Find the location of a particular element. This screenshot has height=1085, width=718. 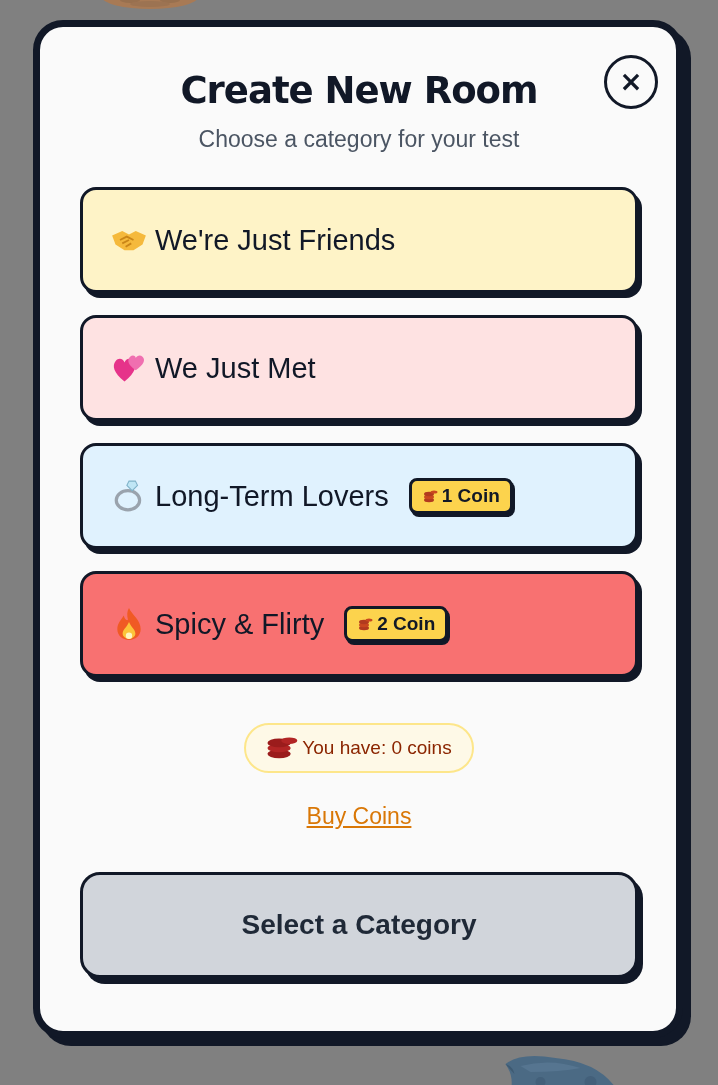

dialog-title: Create New Room is located at coordinates (359, 90).